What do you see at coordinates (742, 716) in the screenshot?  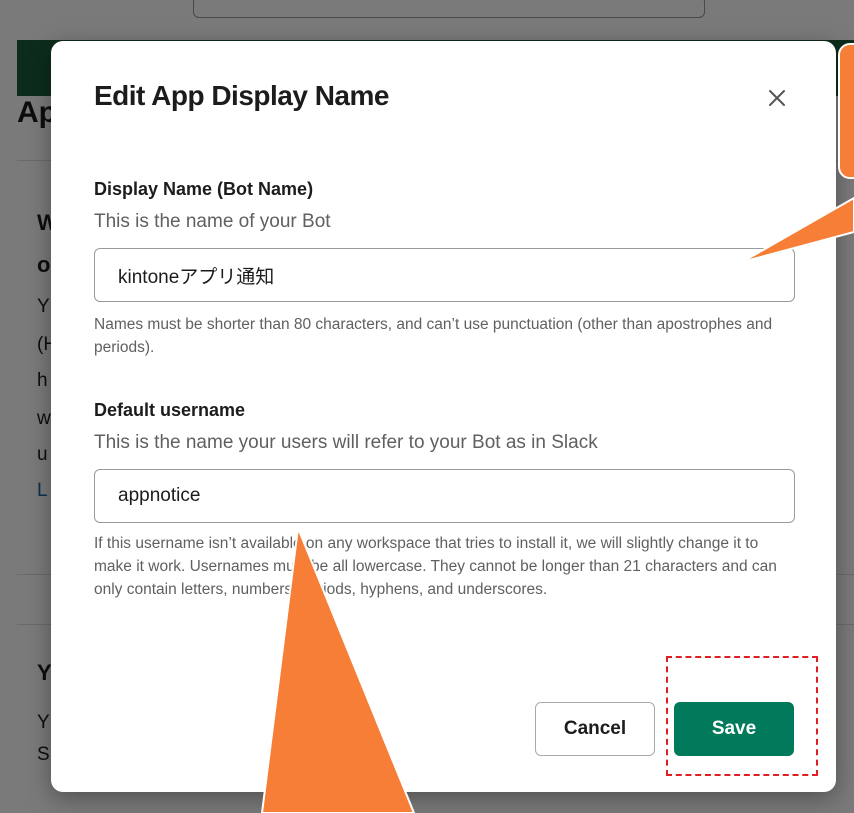 I see `annotation-save-highlight` at bounding box center [742, 716].